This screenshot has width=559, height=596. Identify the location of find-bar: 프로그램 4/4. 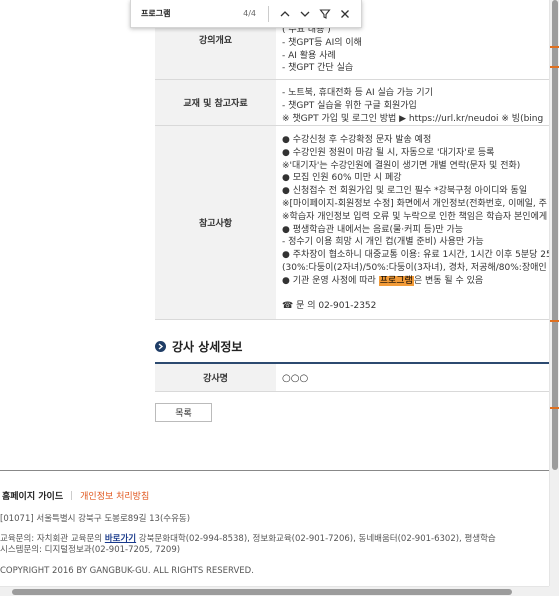
(246, 14).